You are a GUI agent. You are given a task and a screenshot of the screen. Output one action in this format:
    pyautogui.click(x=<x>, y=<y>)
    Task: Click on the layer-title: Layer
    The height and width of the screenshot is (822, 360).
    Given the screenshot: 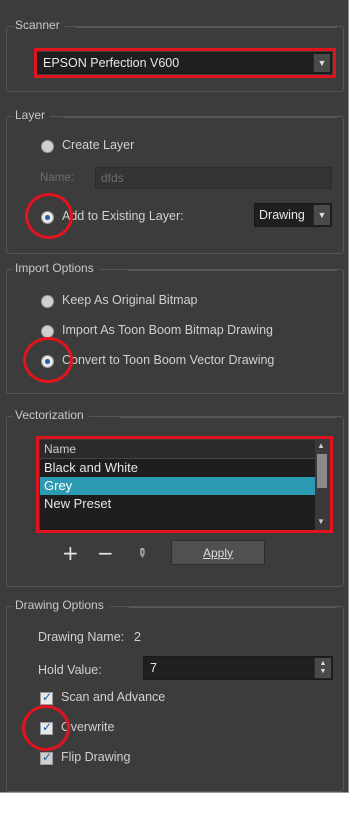 What is the action you would take?
    pyautogui.click(x=32, y=115)
    